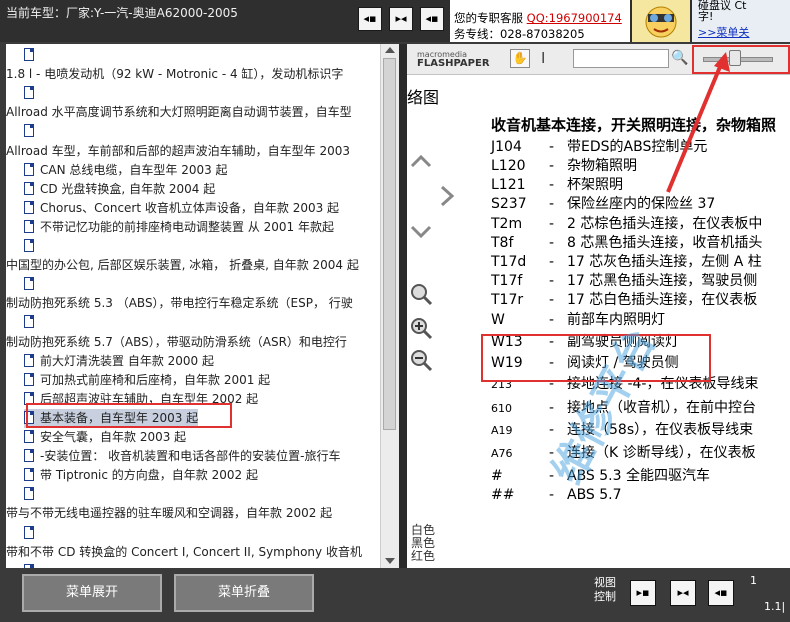 This screenshot has width=790, height=622. I want to click on tree-item-label: Chorus、Concert 收音机立体声设备，自年款 2003 起, so click(190, 207).